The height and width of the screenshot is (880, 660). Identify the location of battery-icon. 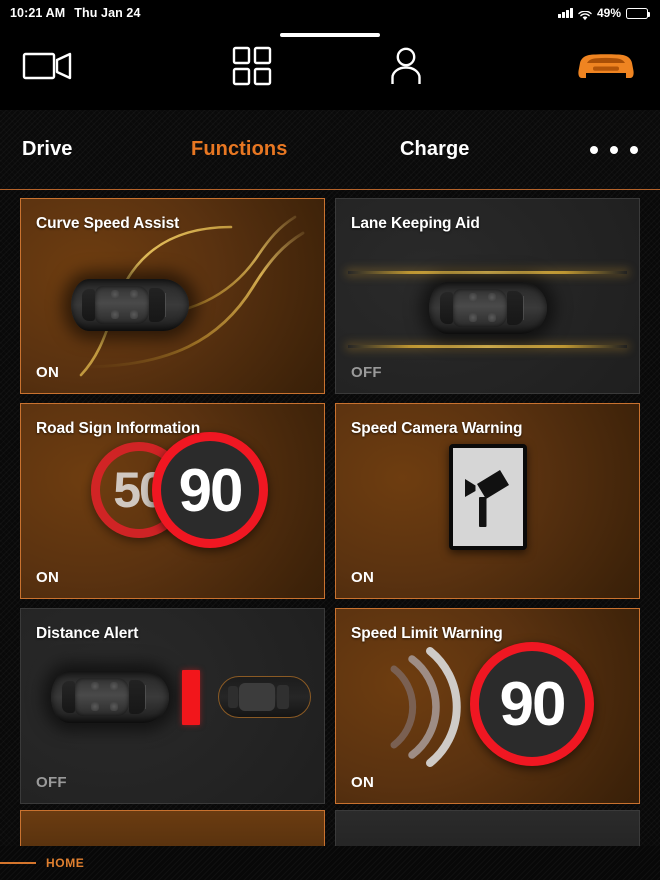
(638, 13).